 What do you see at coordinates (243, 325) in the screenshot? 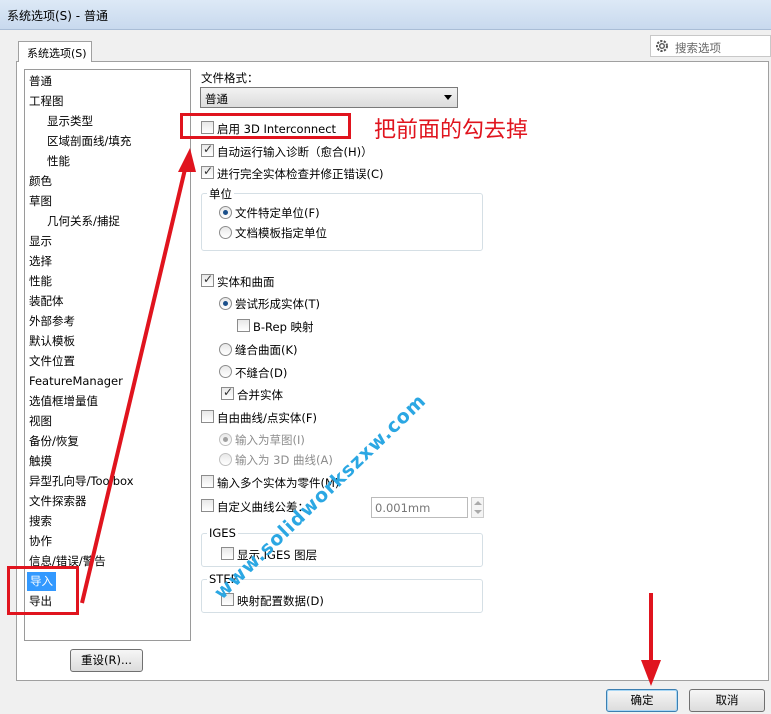
I see `brep-checkbox` at bounding box center [243, 325].